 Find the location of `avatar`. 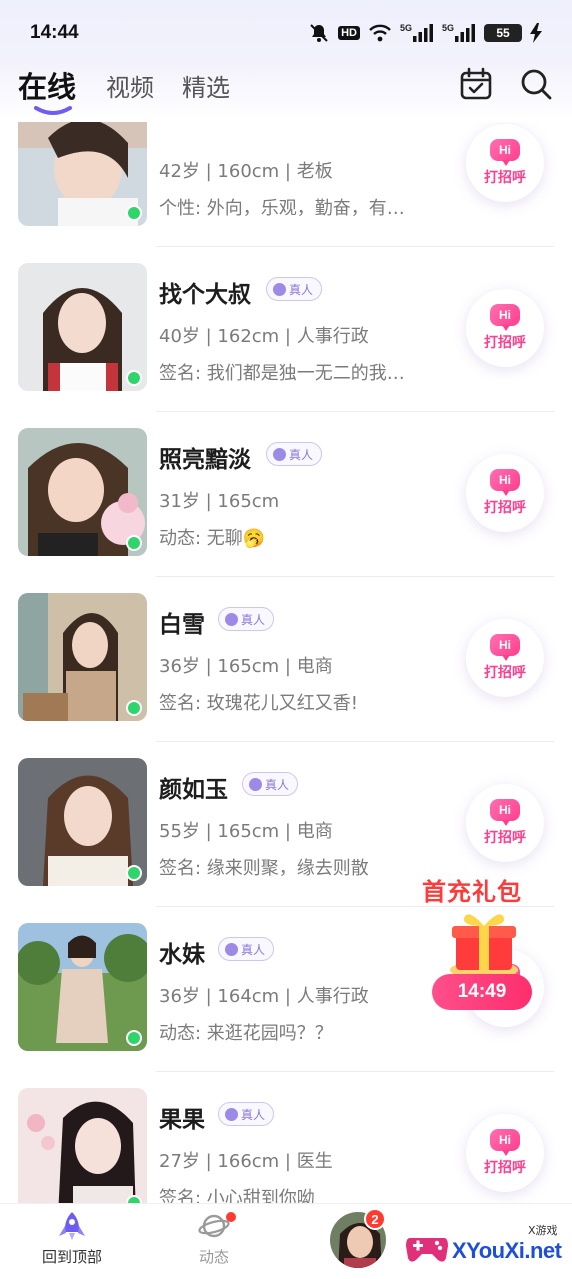

avatar is located at coordinates (82, 1145).